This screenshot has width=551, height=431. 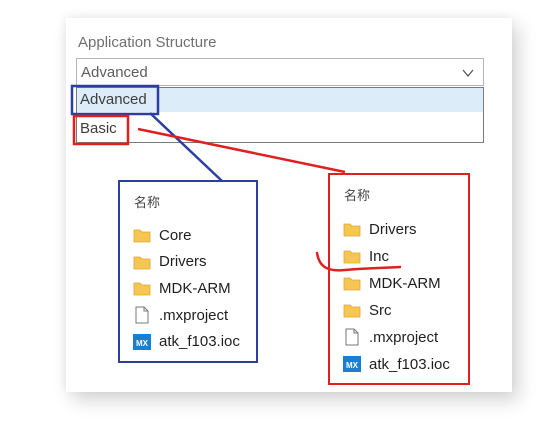 What do you see at coordinates (186, 147) in the screenshot?
I see `blue-connector-line` at bounding box center [186, 147].